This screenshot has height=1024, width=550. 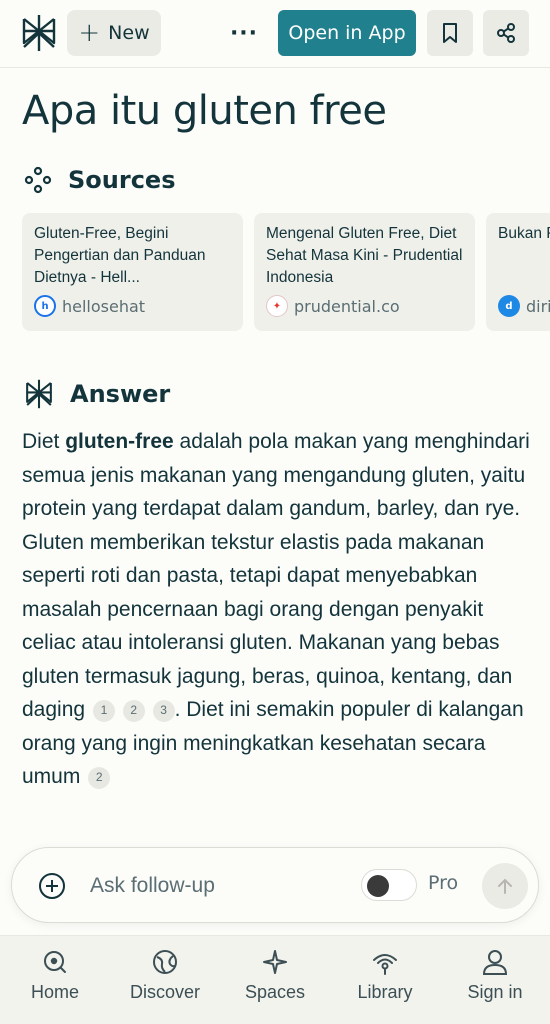 I want to click on follow-up-bar: Pro, so click(x=275, y=885).